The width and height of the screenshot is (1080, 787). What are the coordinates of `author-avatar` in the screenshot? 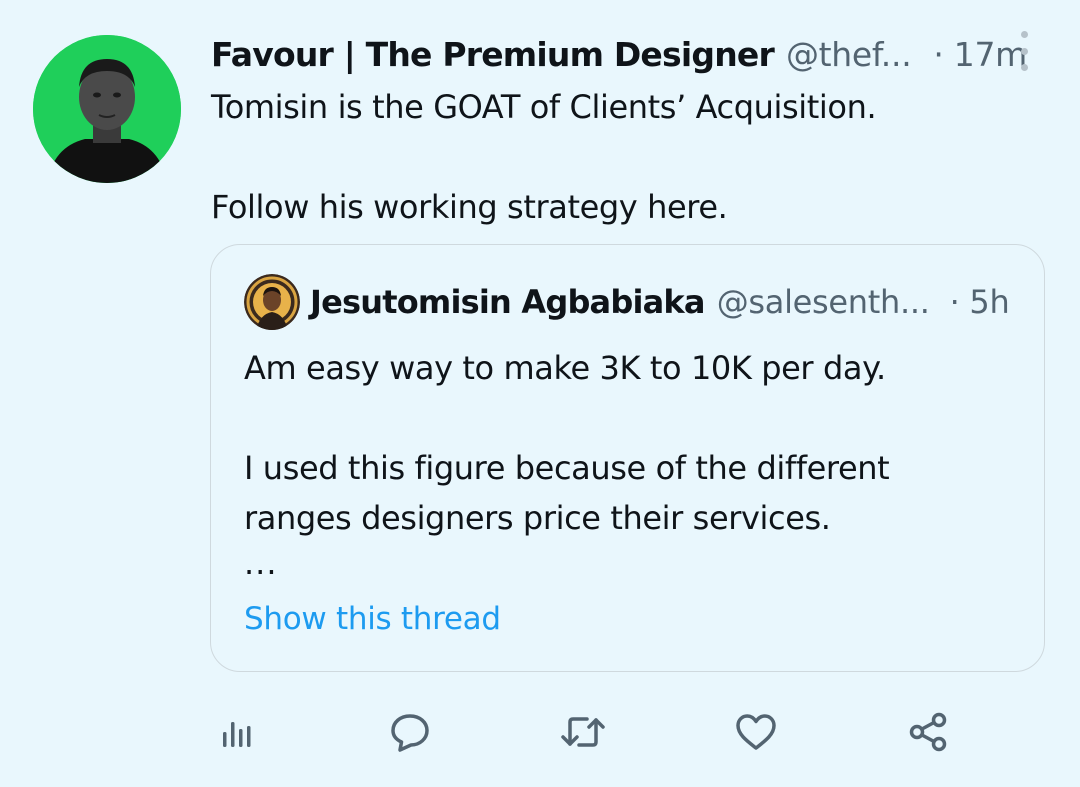 It's located at (107, 109).